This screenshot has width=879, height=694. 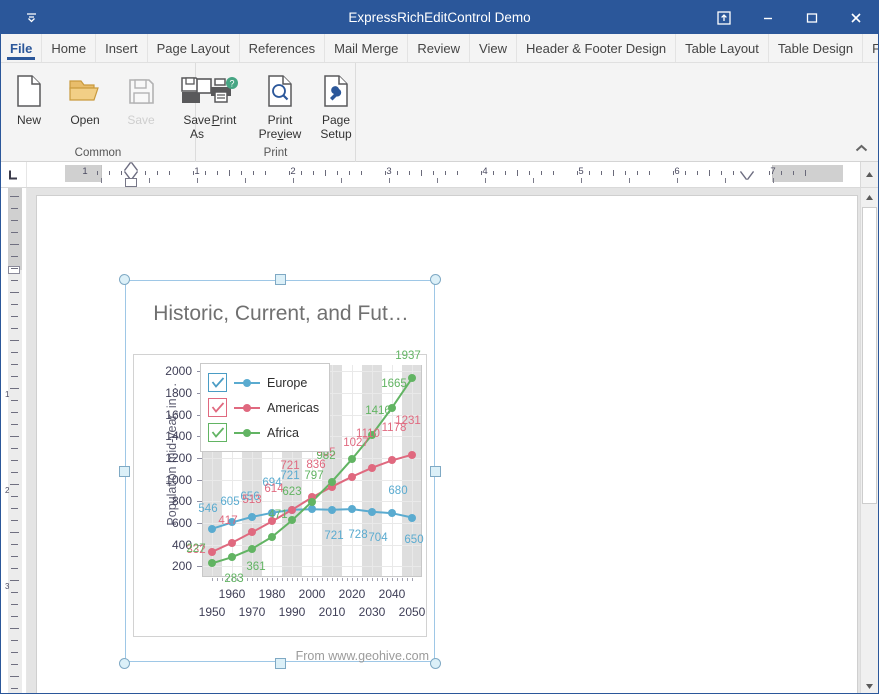 I want to click on tab-format: Format, so click(x=870, y=48).